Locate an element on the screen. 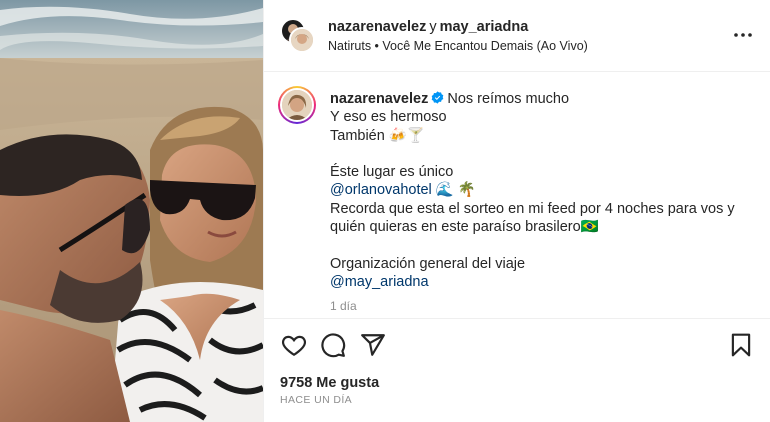  caption-first-line: nazarenavelez Nos reímos mucho is located at coordinates (540, 99).